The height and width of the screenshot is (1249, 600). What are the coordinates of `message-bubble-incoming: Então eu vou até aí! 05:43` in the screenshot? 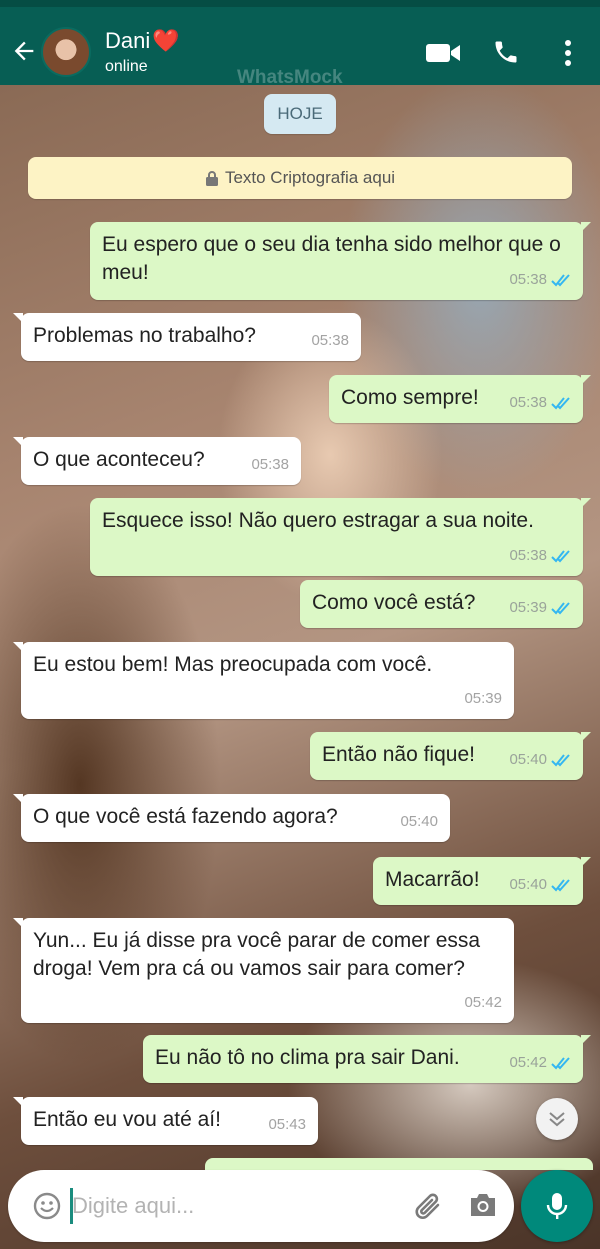 It's located at (165, 1121).